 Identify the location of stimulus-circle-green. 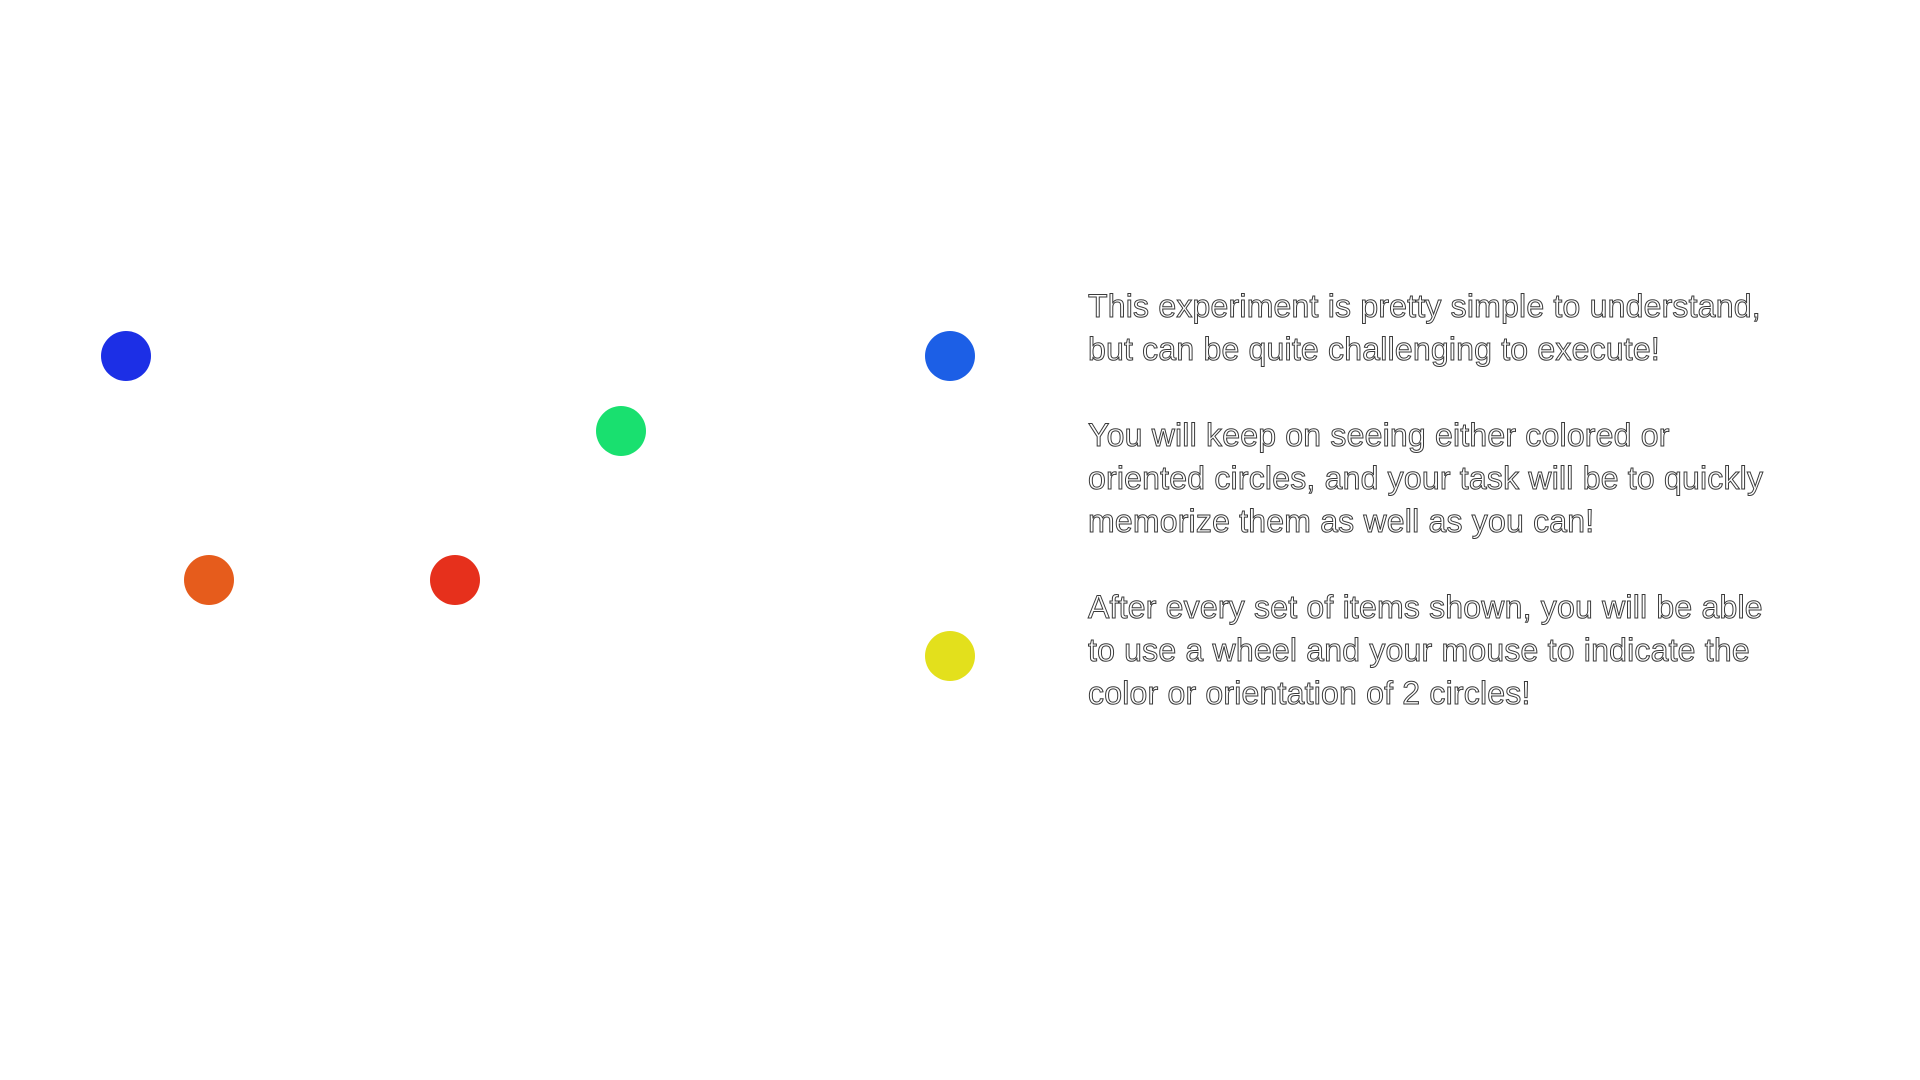
(621, 431).